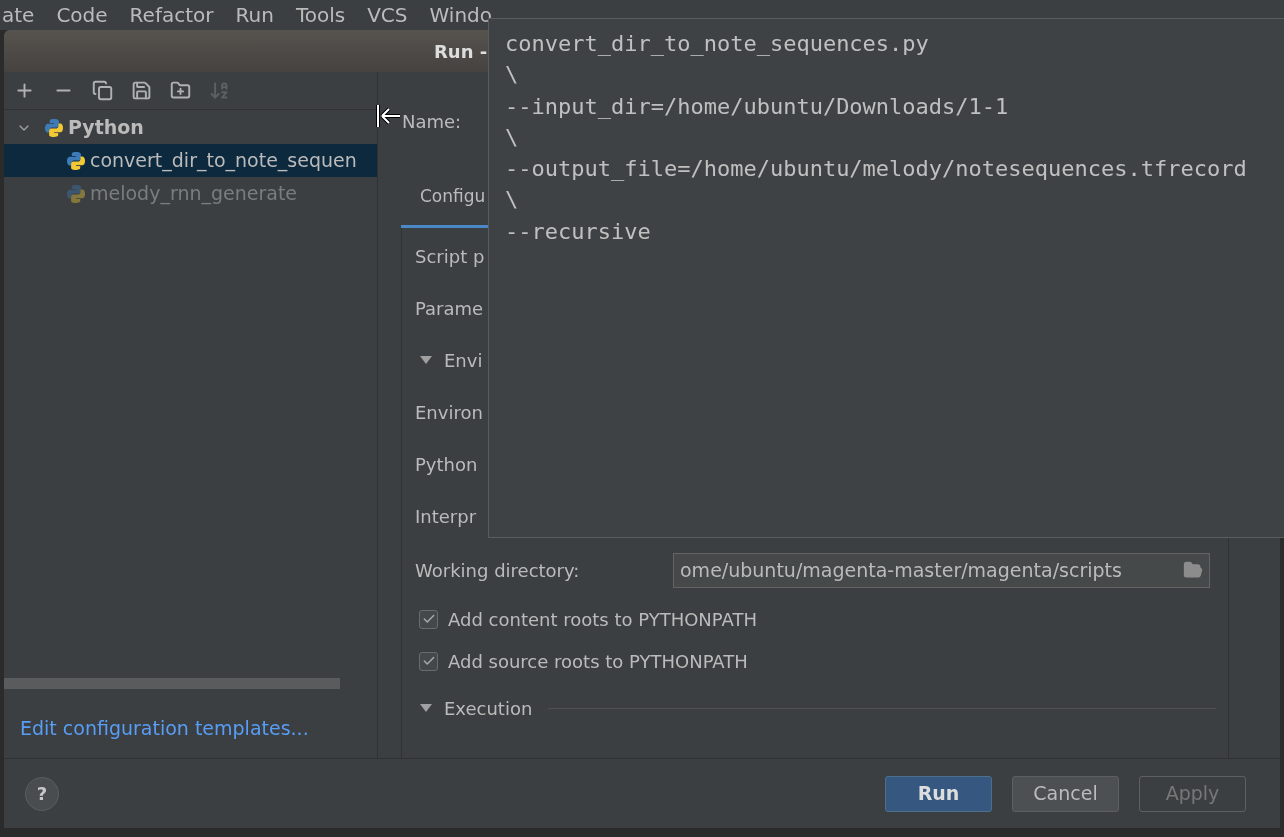  I want to click on tree-item: Python, so click(106, 127).